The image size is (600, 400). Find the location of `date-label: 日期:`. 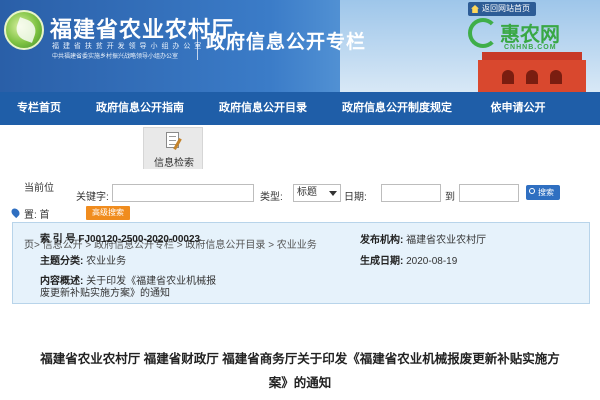

date-label: 日期: is located at coordinates (355, 197).